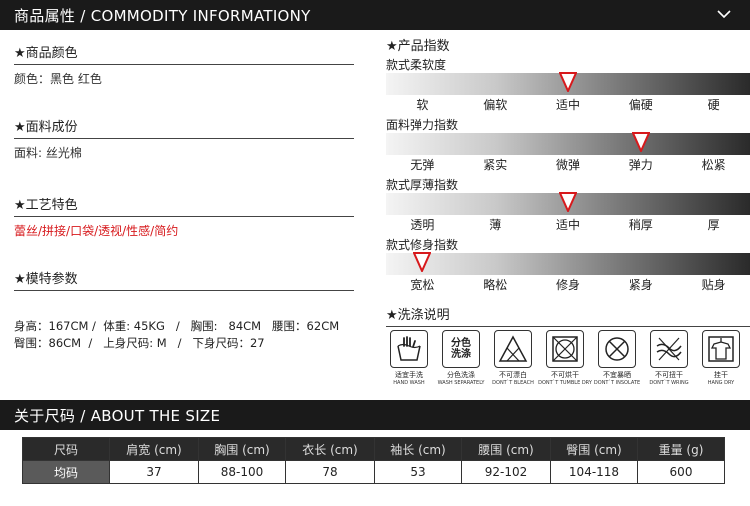 This screenshot has width=750, height=506. Describe the element at coordinates (495, 105) in the screenshot. I see `index-scale-label: 偏软` at that location.